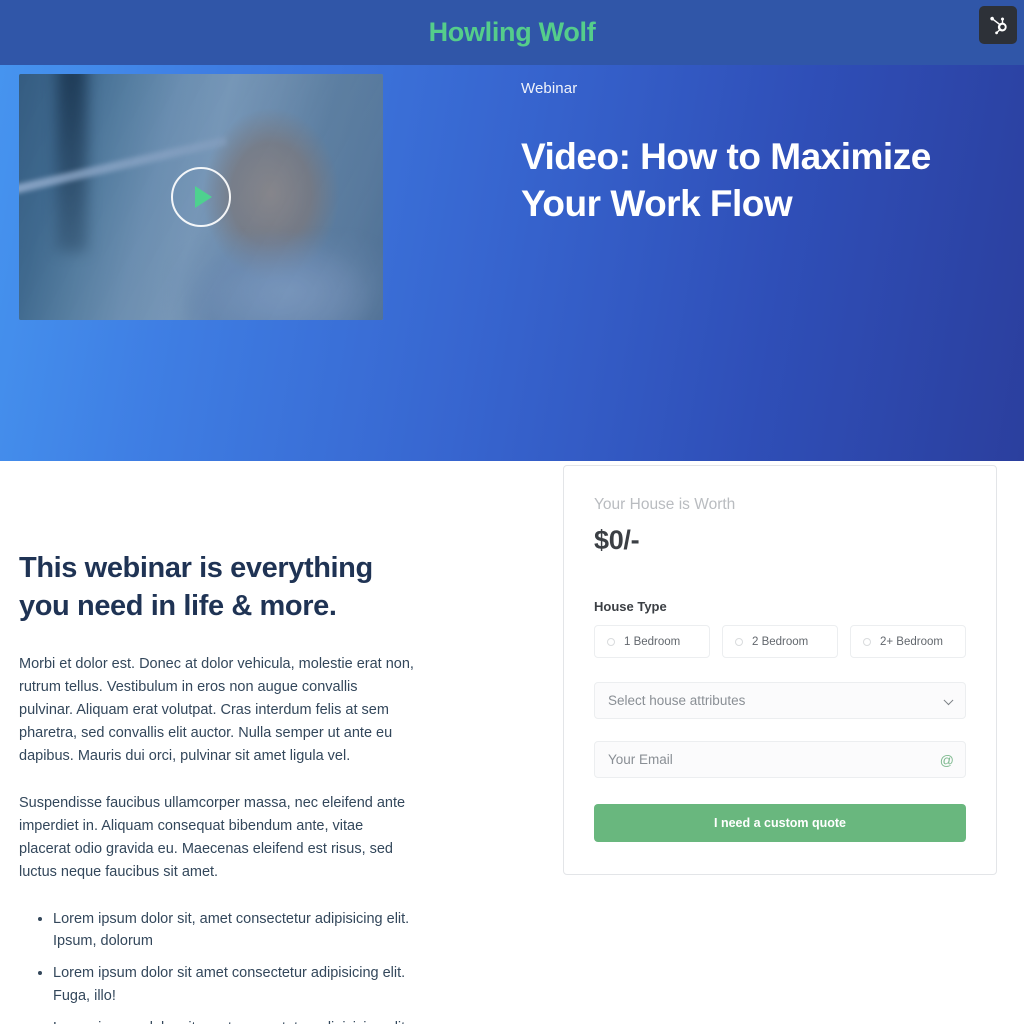  What do you see at coordinates (780, 759) in the screenshot?
I see `email-field: Your Email @` at bounding box center [780, 759].